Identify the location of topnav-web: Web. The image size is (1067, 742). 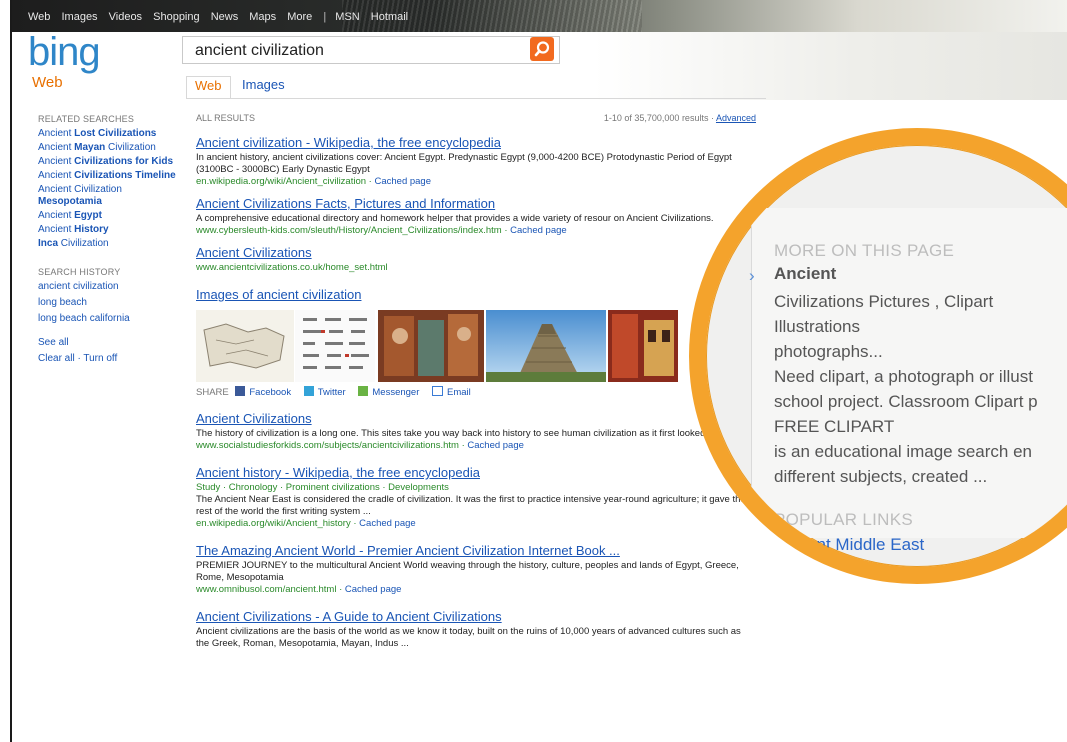
(39, 17).